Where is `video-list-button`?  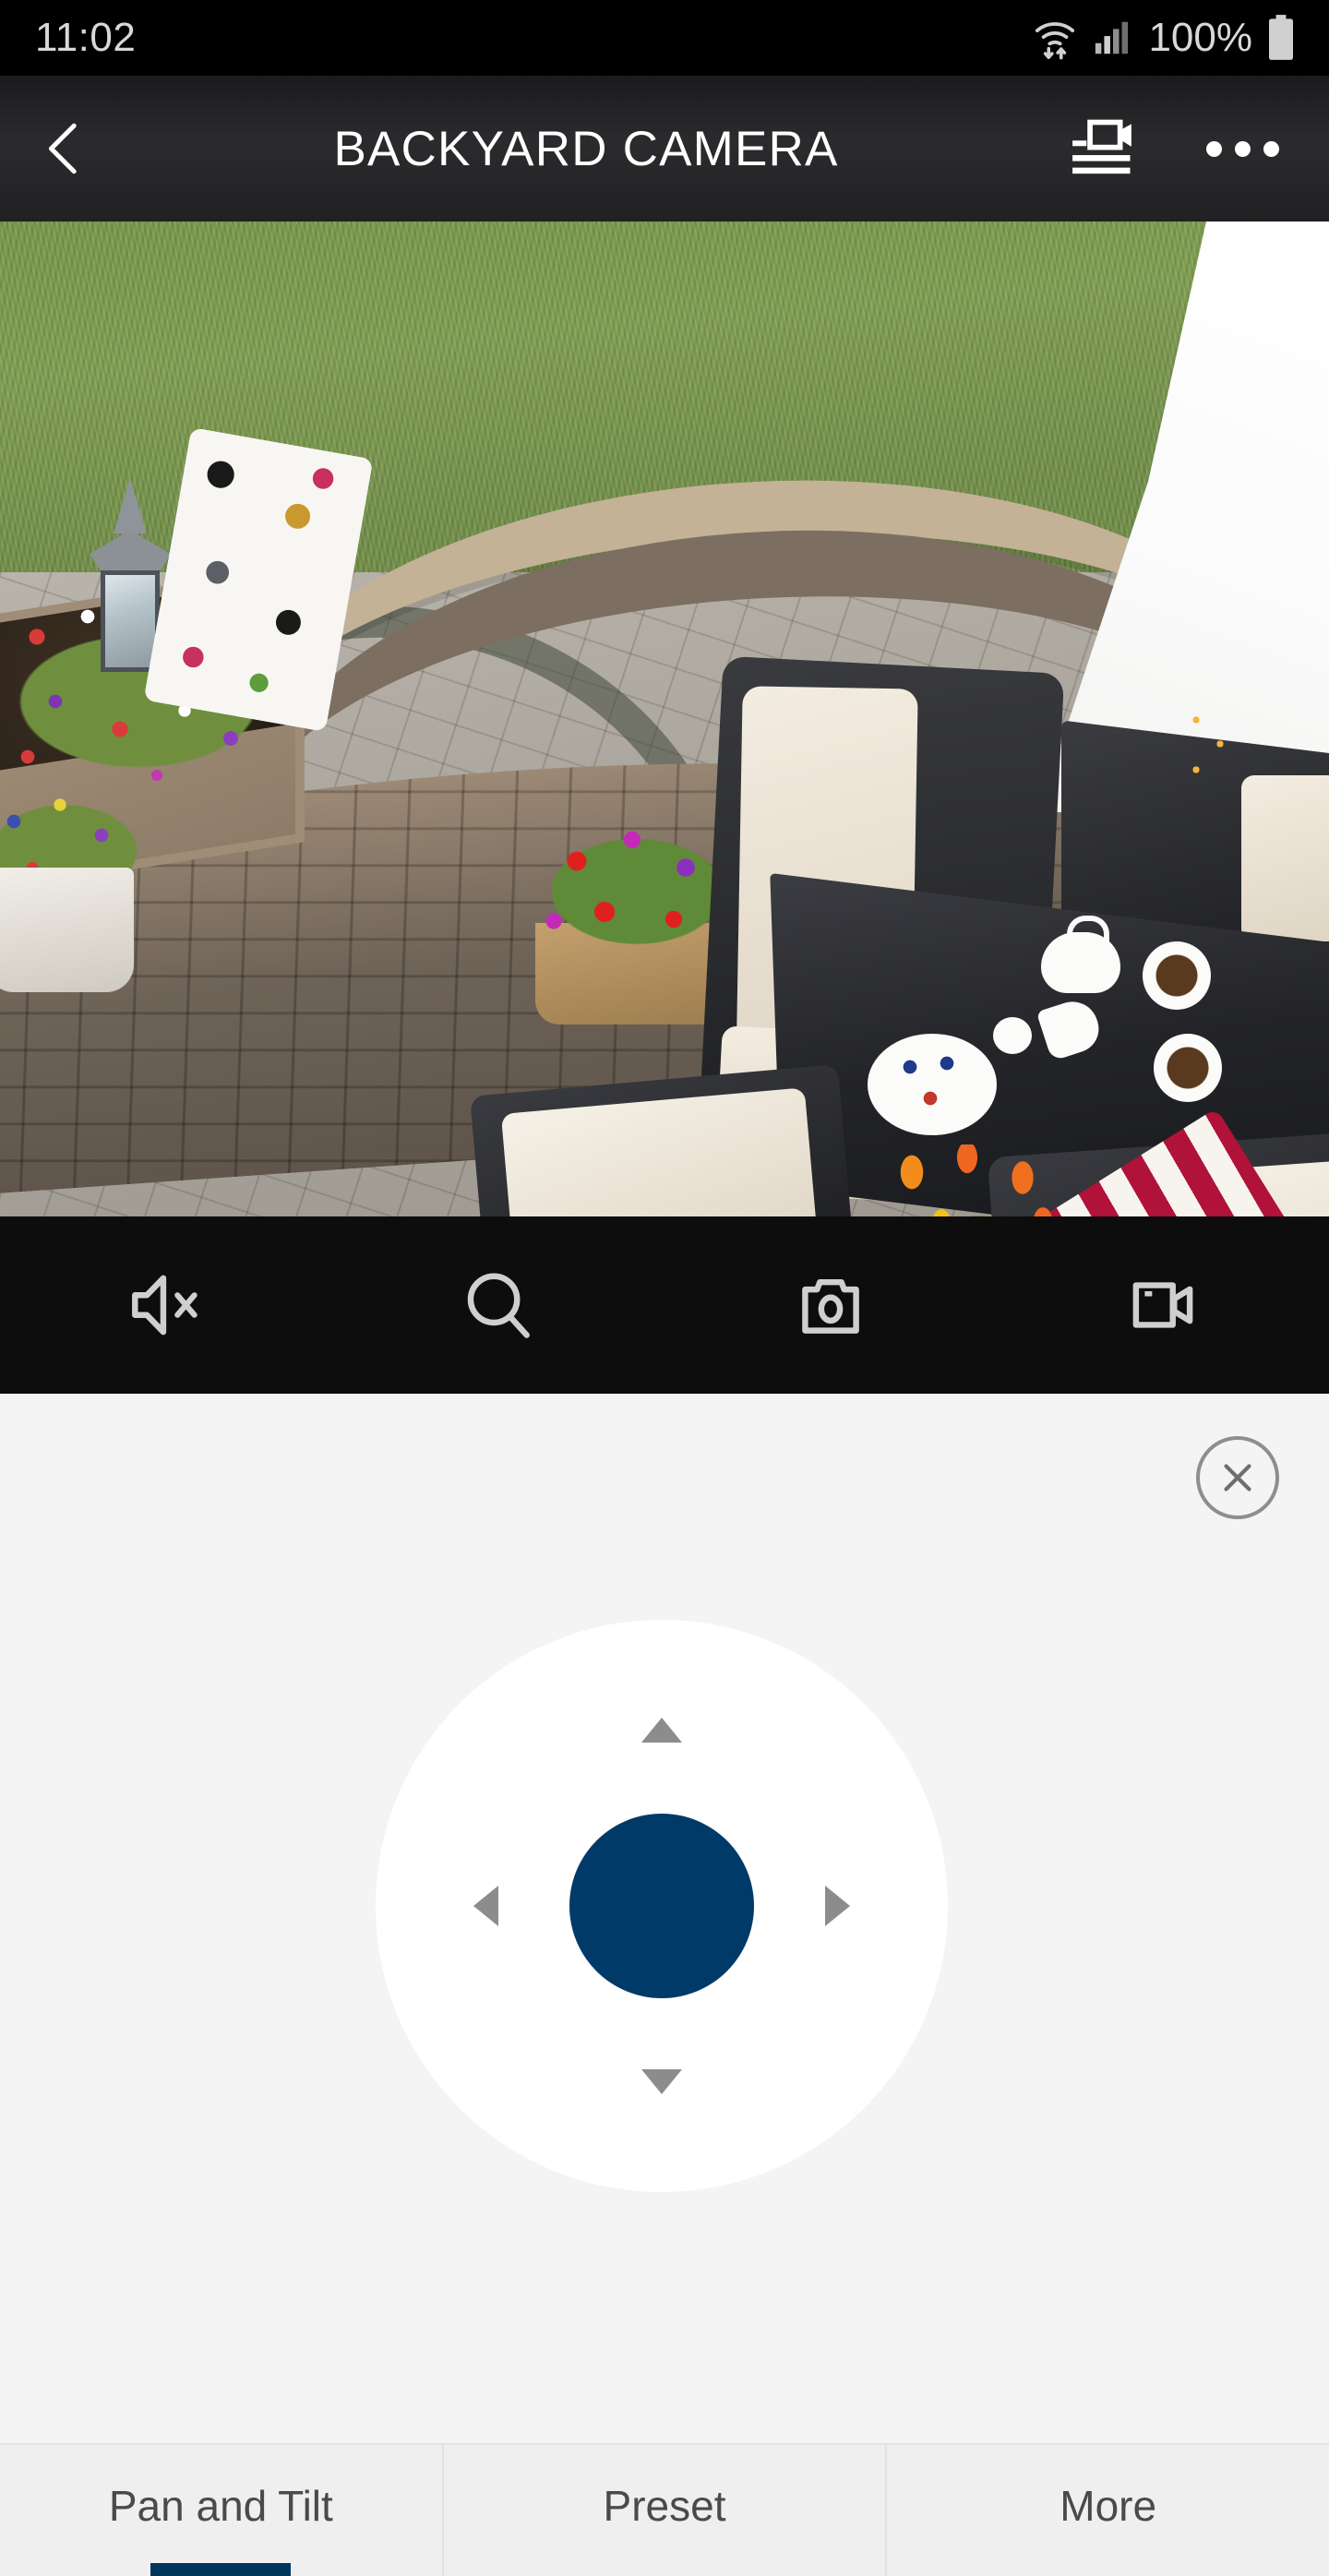
video-list-button is located at coordinates (1104, 148).